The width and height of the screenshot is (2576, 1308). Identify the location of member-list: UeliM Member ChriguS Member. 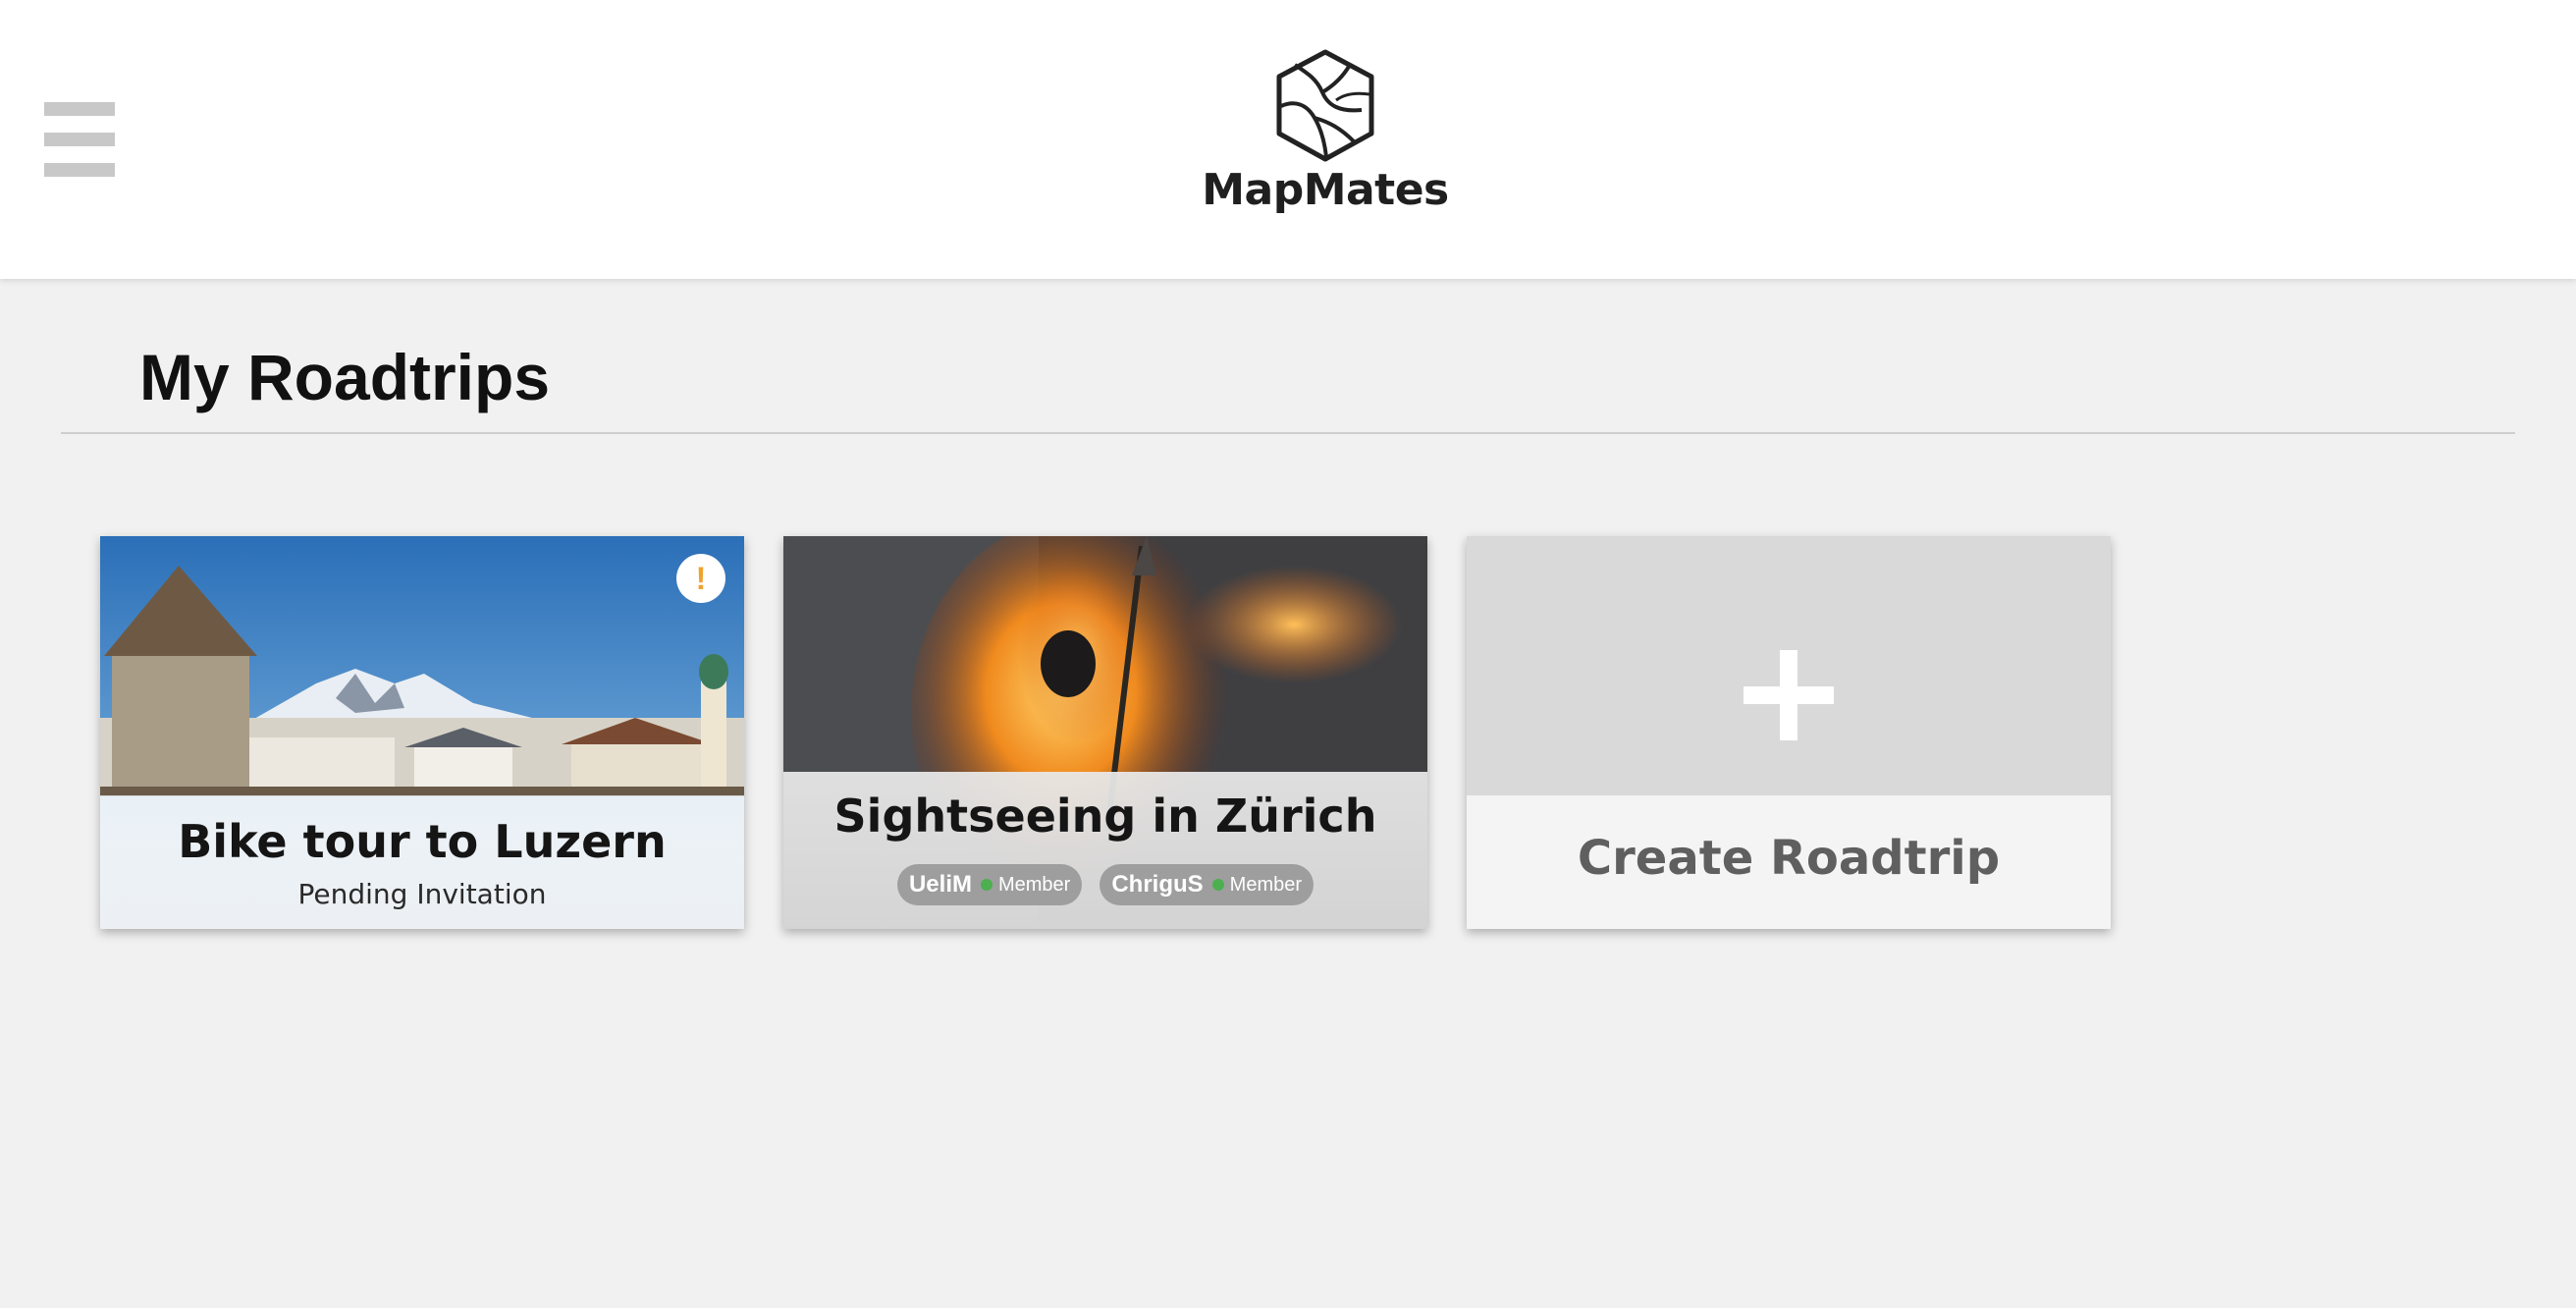
(1105, 884).